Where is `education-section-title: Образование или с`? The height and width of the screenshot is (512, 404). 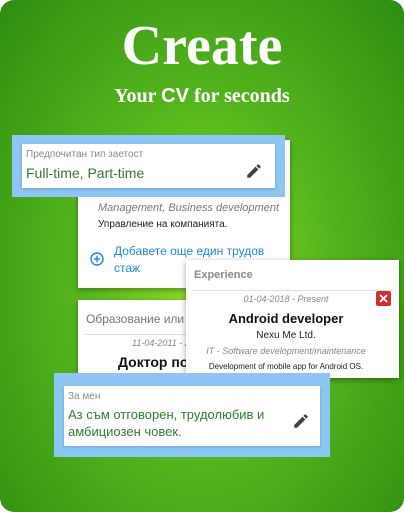 education-section-title: Образование или с is located at coordinates (140, 319).